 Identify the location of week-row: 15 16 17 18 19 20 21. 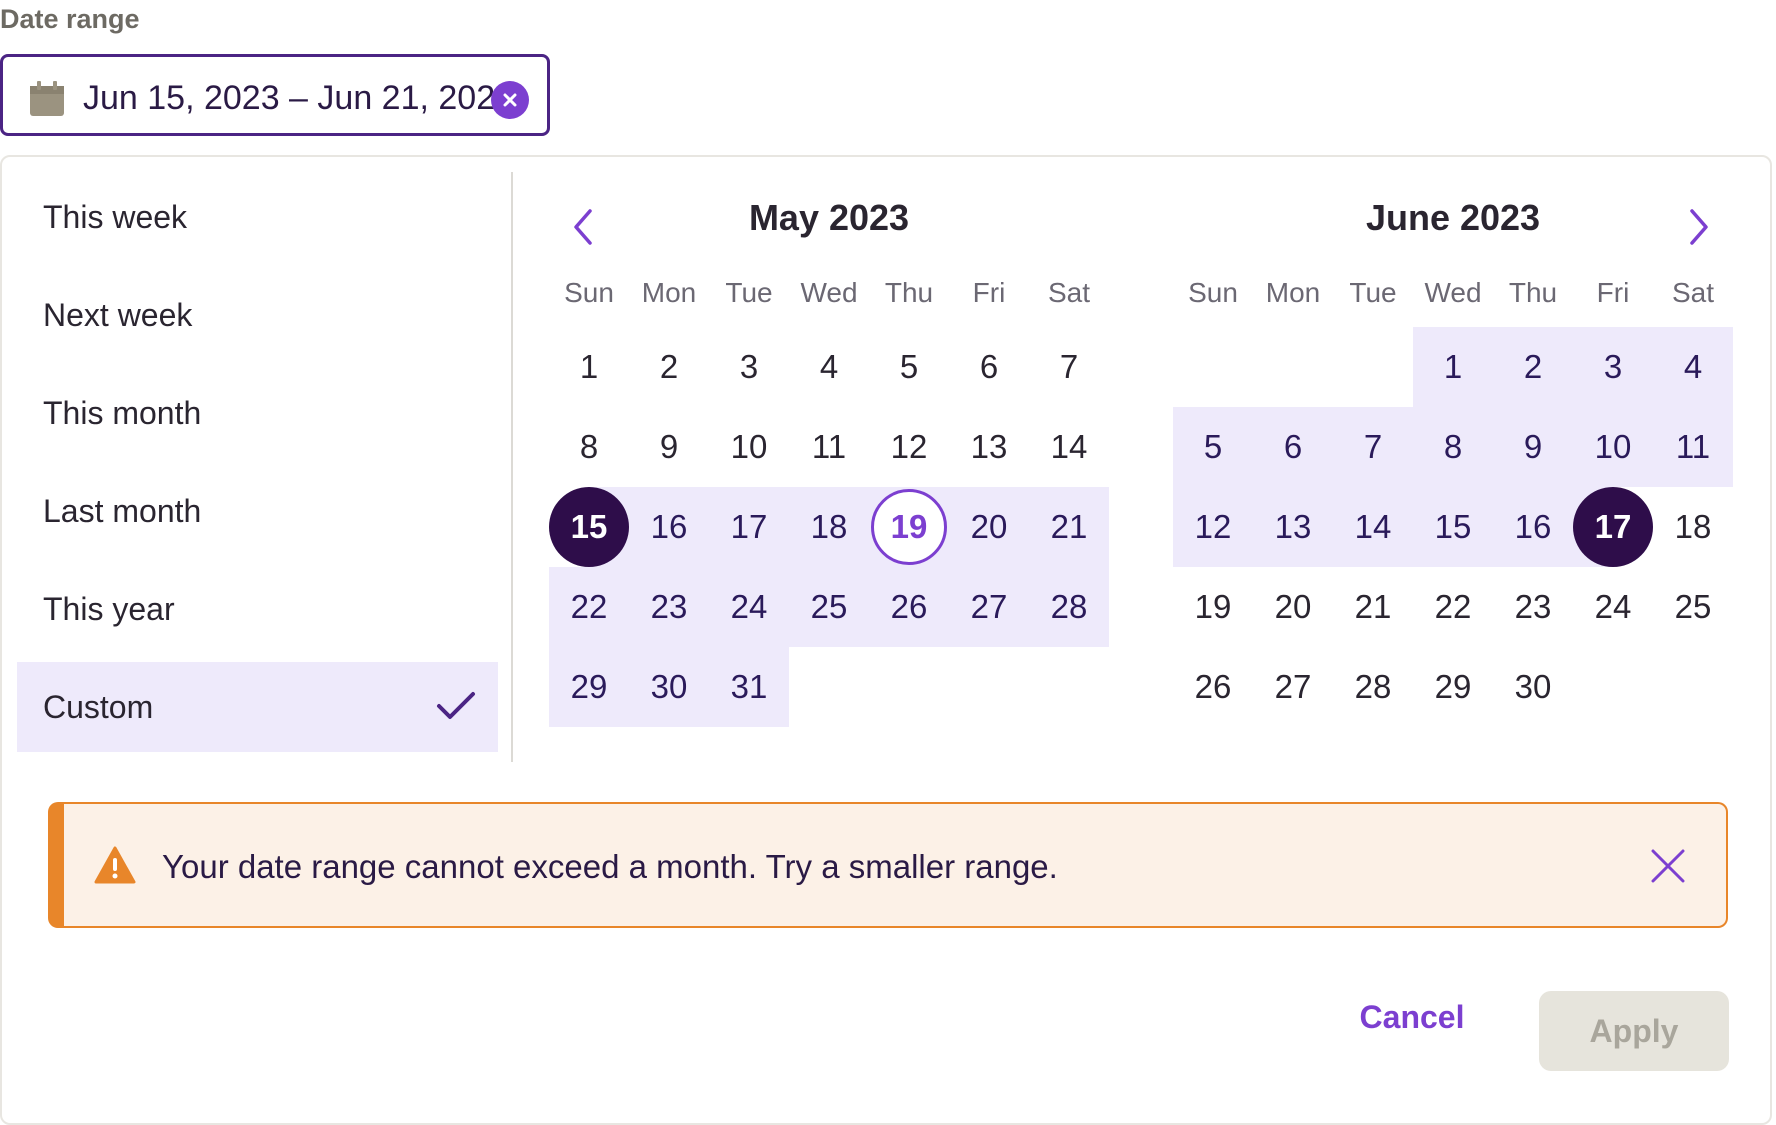
(829, 527).